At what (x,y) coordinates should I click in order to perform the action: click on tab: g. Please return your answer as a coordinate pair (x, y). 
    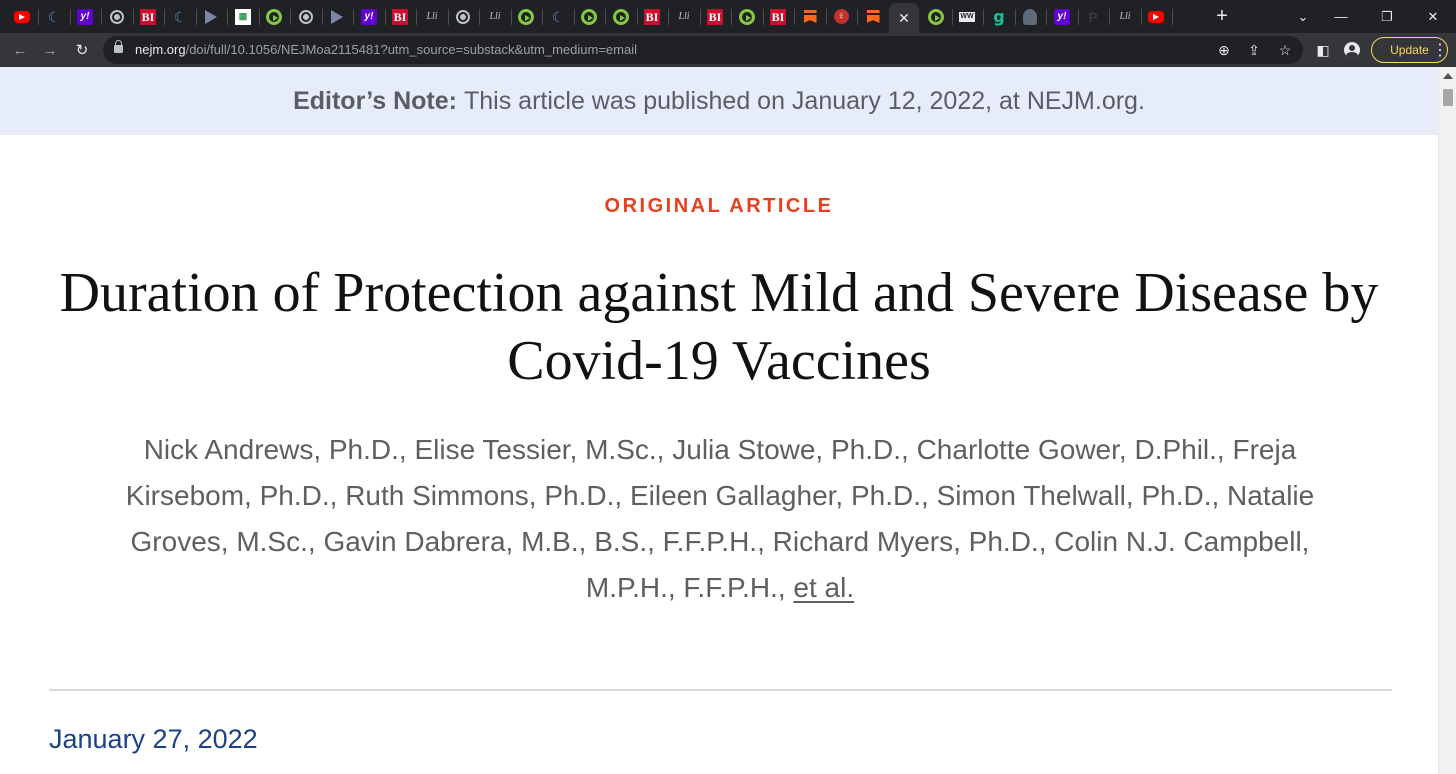
    Looking at the image, I should click on (999, 16).